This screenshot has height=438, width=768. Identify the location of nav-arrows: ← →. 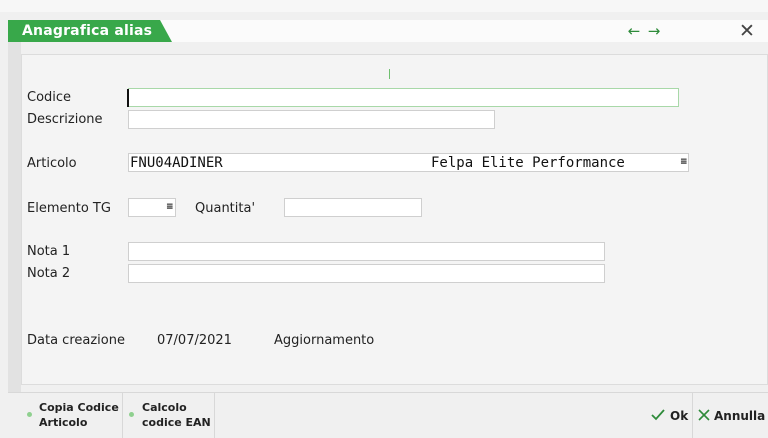
(644, 31).